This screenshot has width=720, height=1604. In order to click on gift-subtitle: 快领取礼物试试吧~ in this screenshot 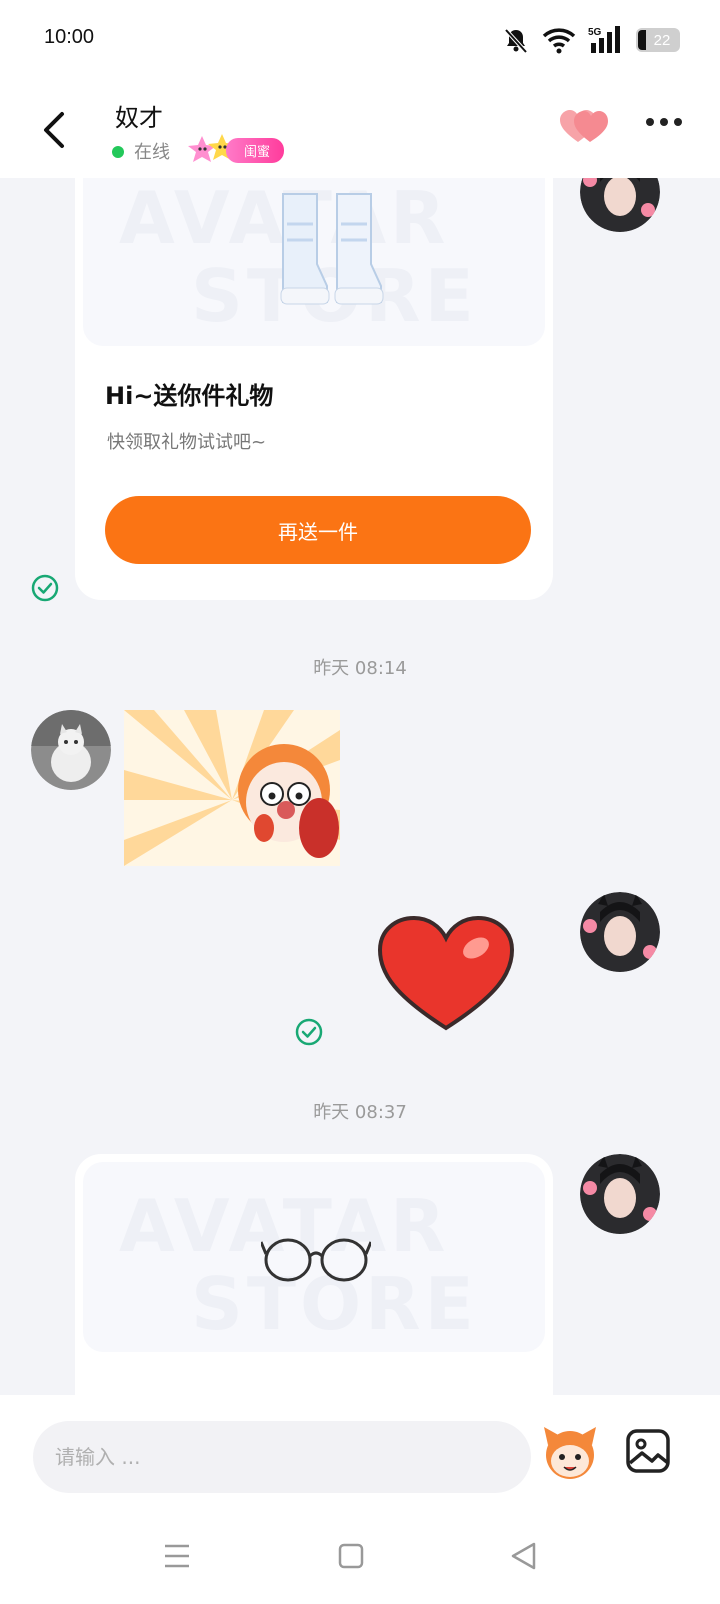, I will do `click(187, 442)`.